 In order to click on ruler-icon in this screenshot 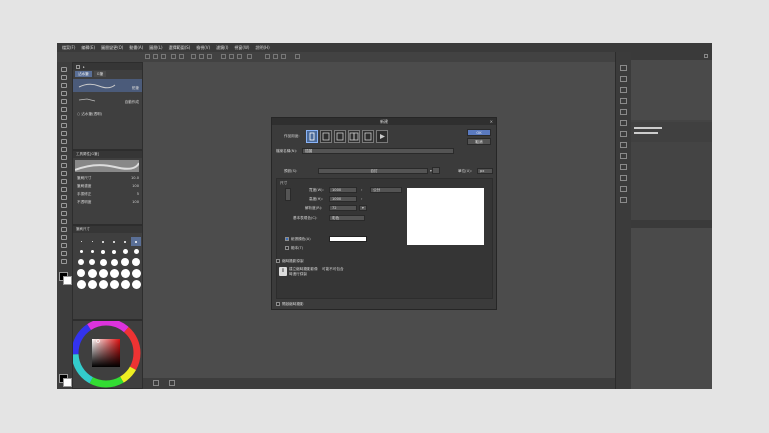, I will do `click(231, 56)`.